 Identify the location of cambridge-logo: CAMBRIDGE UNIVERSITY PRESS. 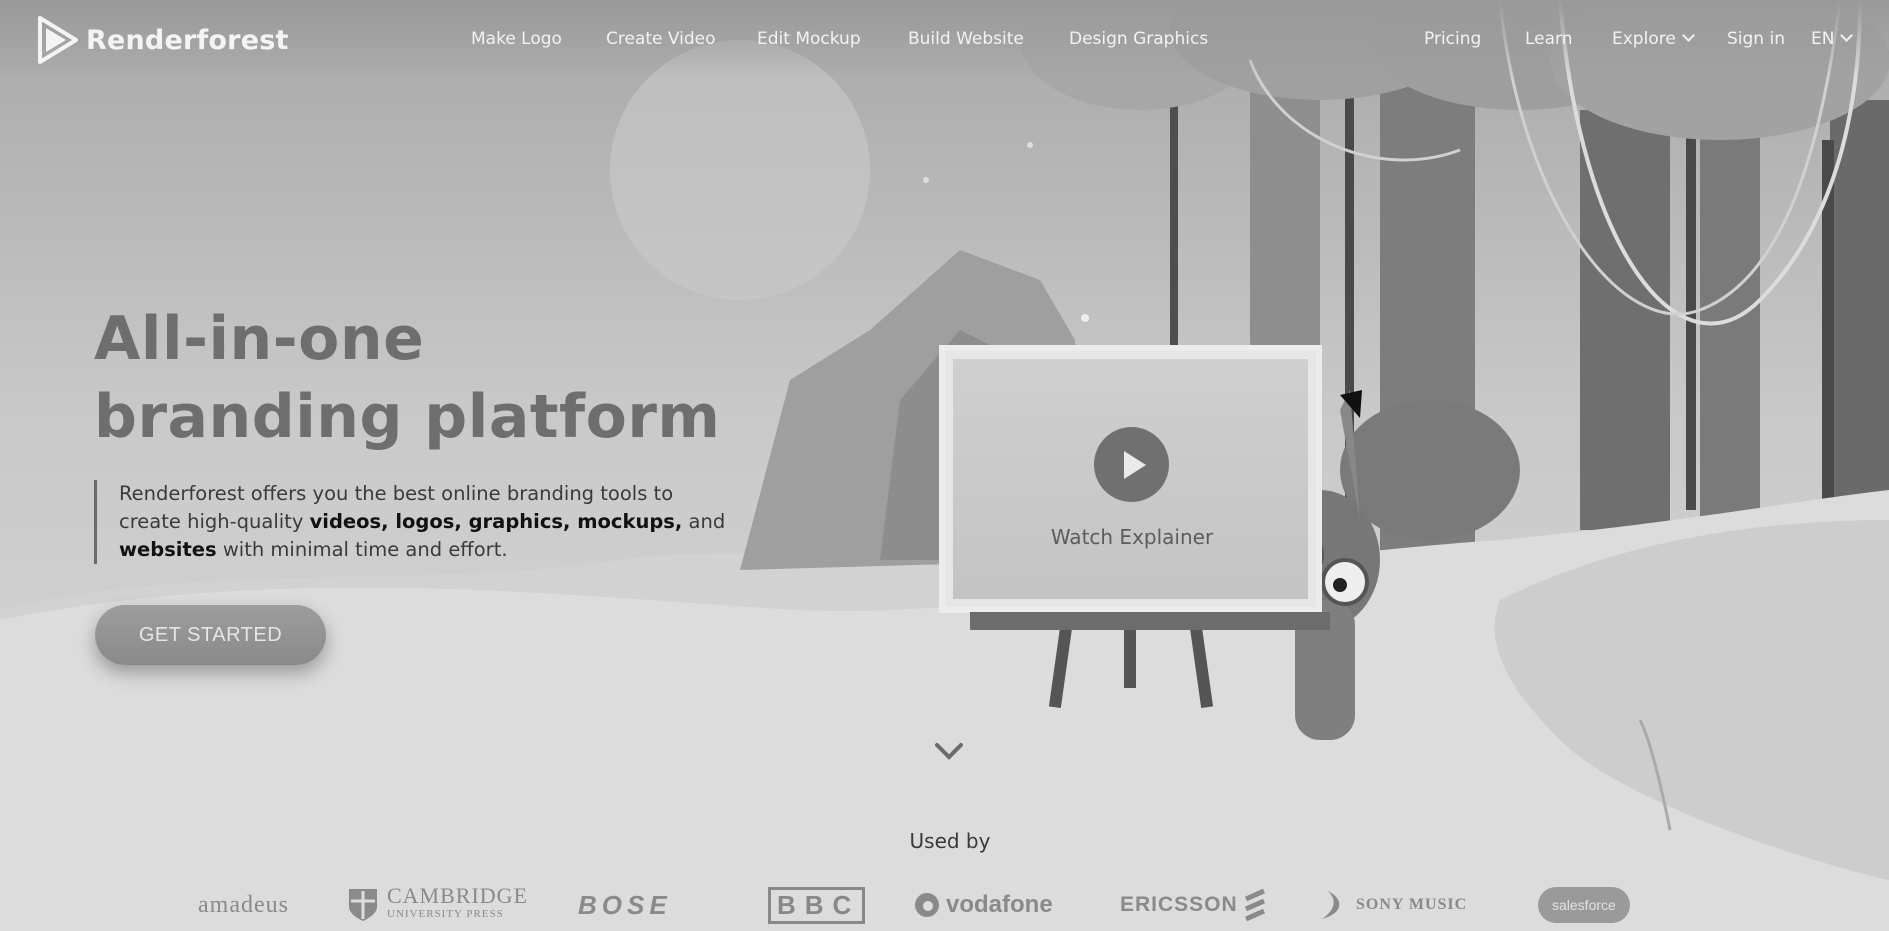
(437, 905).